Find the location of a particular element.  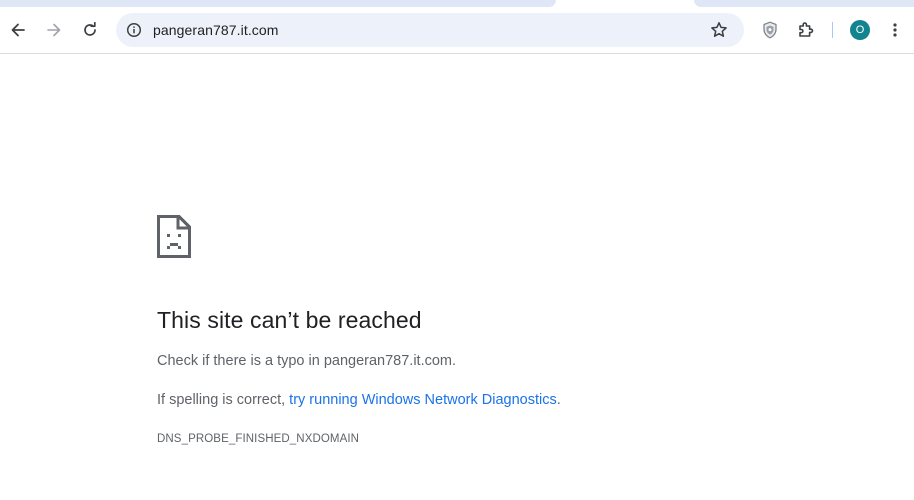

error-title: This site can’t be reached is located at coordinates (289, 320).